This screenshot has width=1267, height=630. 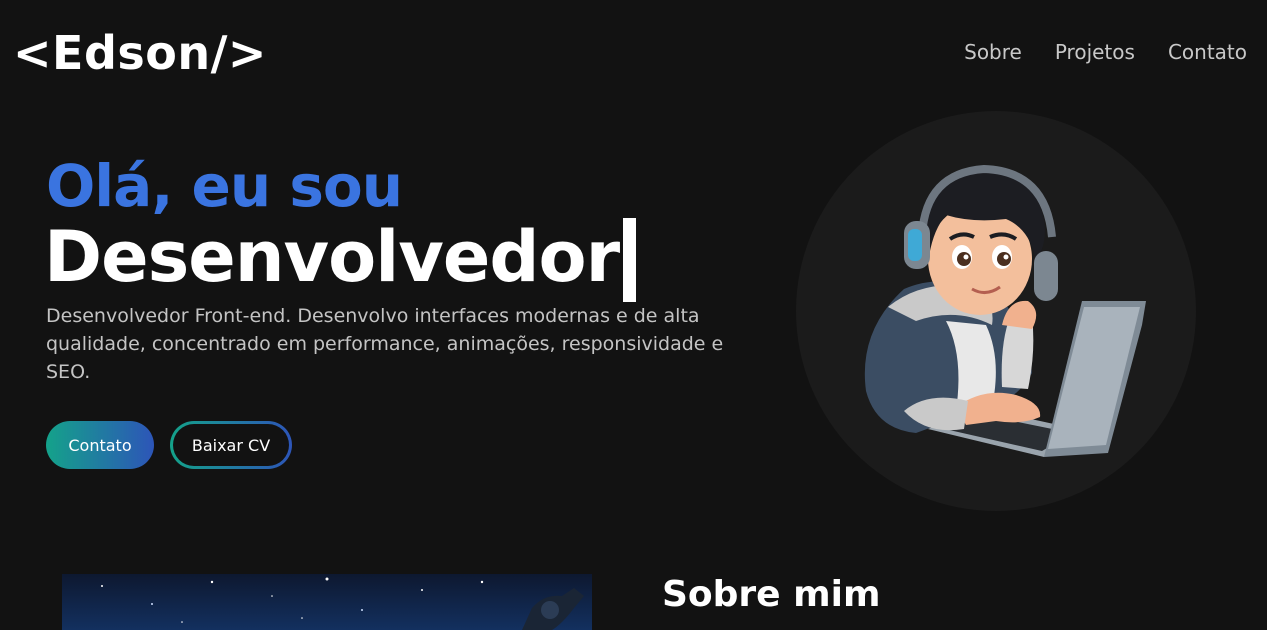 I want to click on night-sky-telescope-image-icon, so click(x=342, y=603).